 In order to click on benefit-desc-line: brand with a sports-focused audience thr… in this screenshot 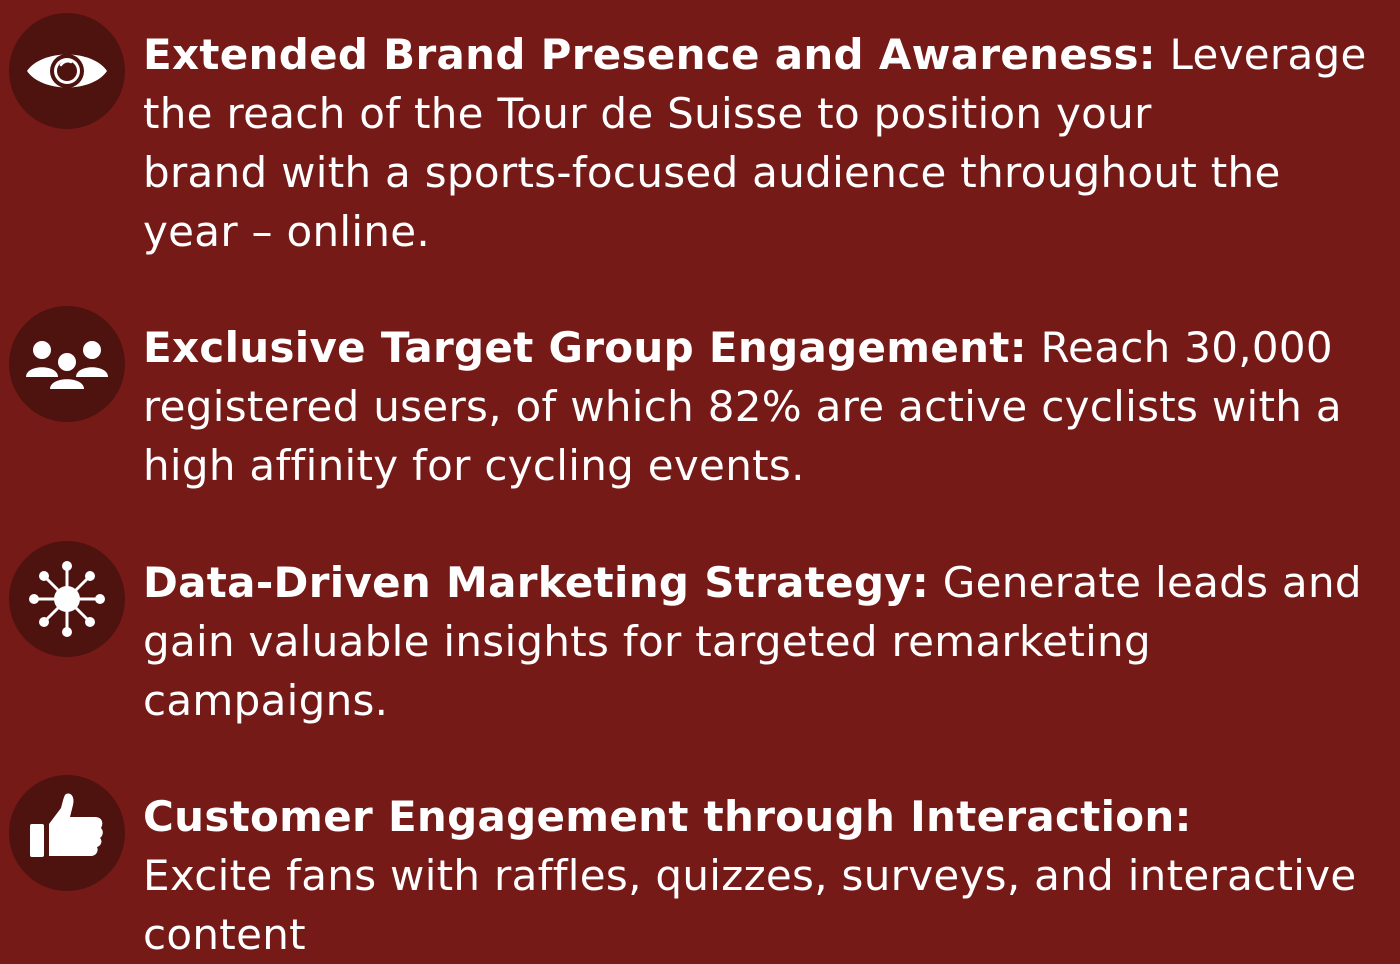, I will do `click(712, 172)`.